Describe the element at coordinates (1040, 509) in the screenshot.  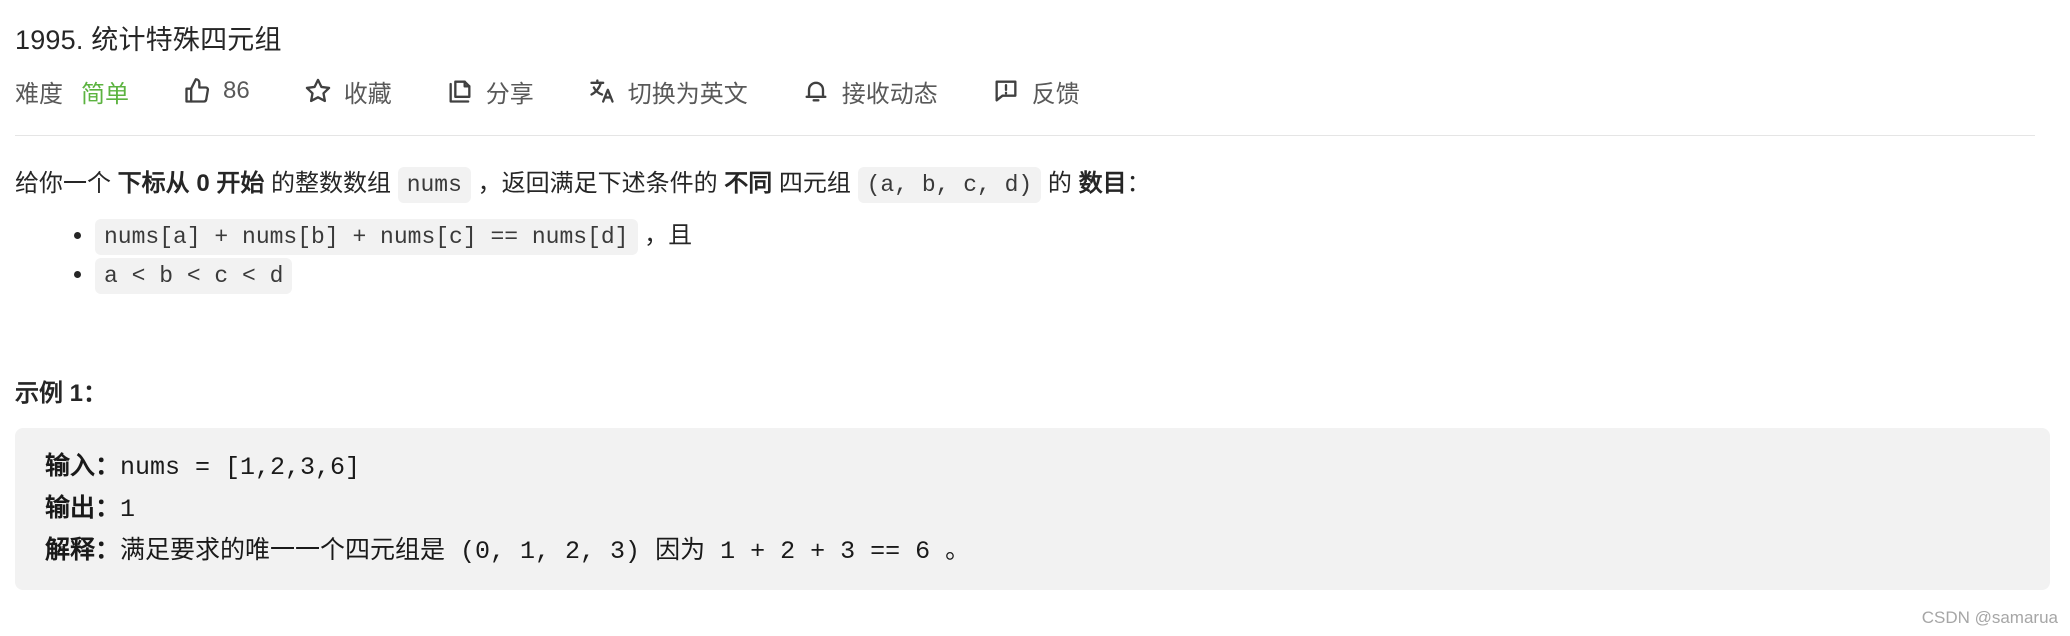
I see `example-output-line: 输出：1` at that location.